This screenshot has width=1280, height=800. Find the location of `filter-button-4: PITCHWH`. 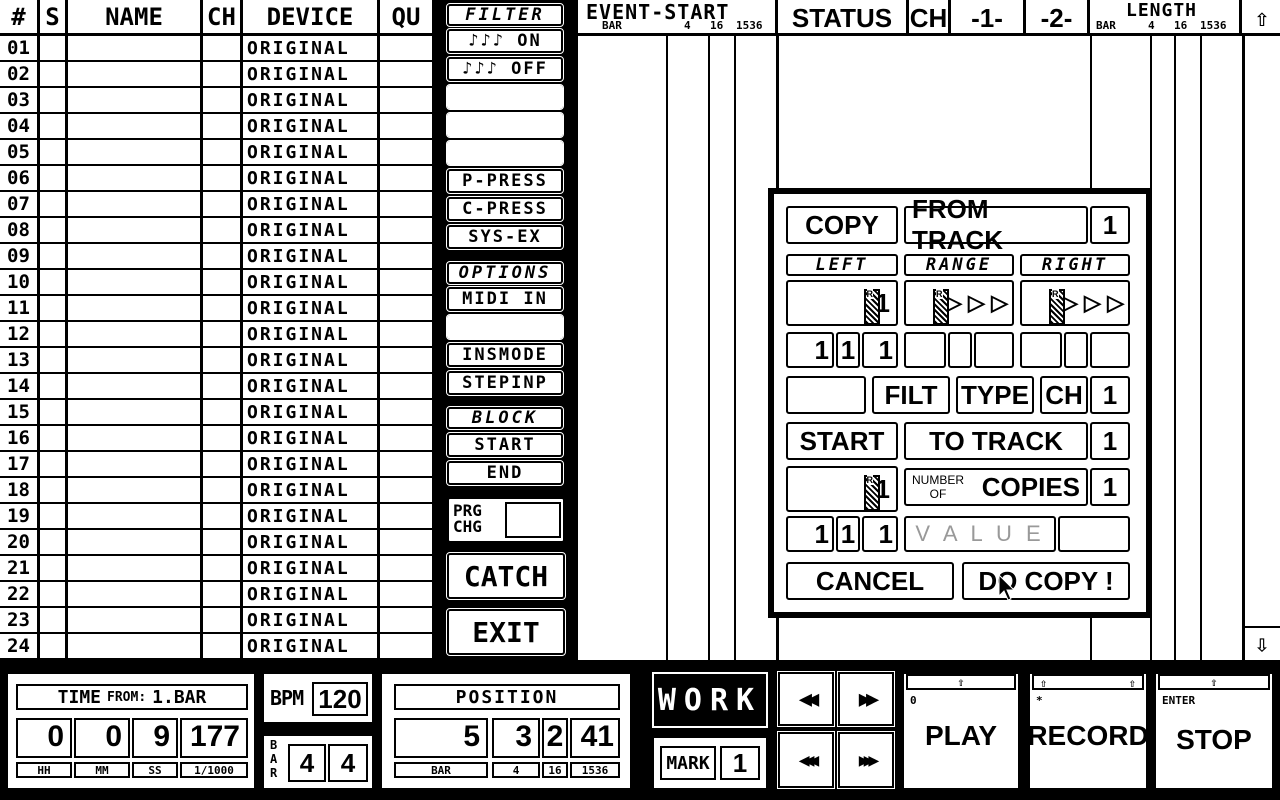

filter-button-4: PITCHWH is located at coordinates (505, 153).